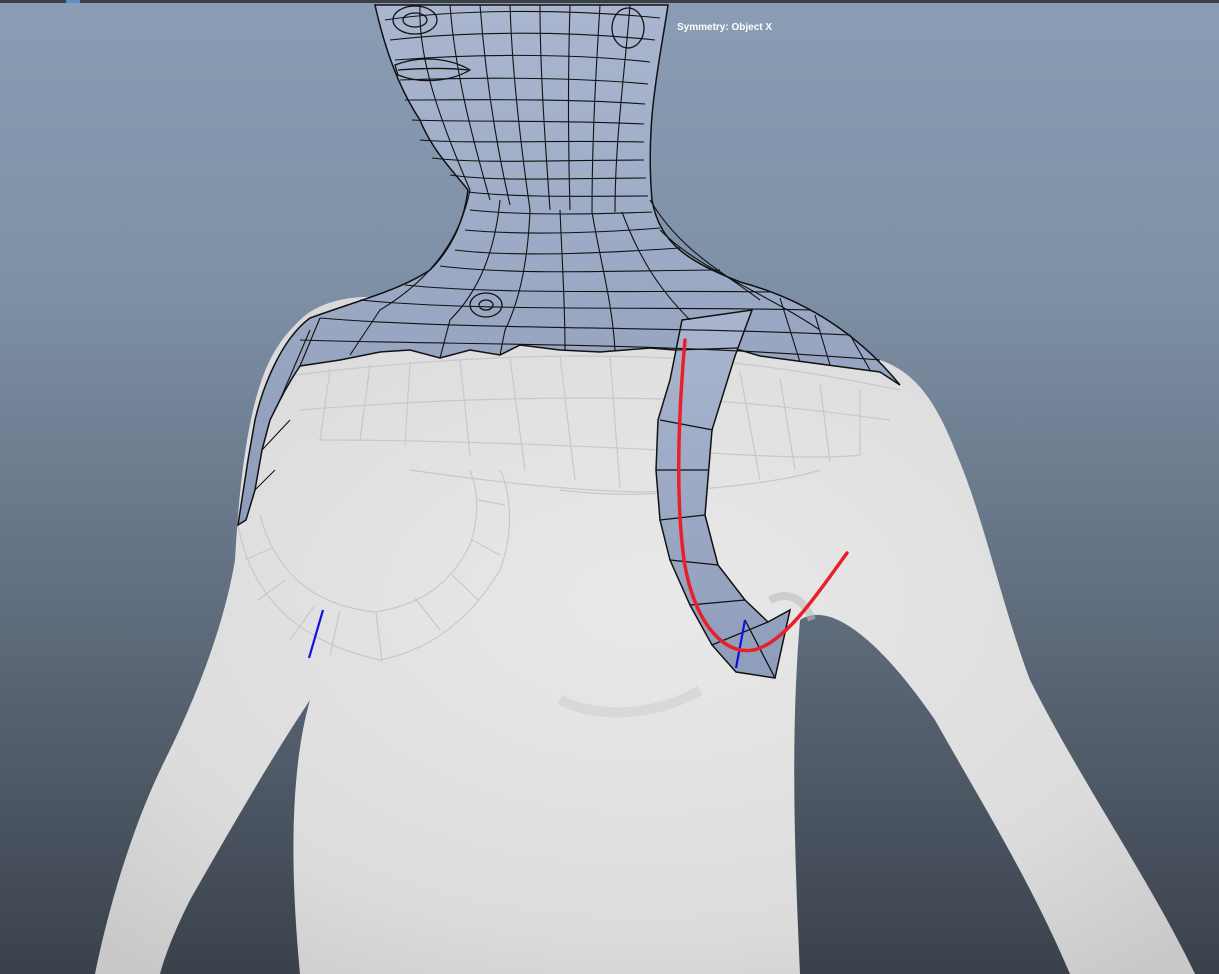  What do you see at coordinates (725, 27) in the screenshot?
I see `symmetry-status-label: Symmetry: Object X` at bounding box center [725, 27].